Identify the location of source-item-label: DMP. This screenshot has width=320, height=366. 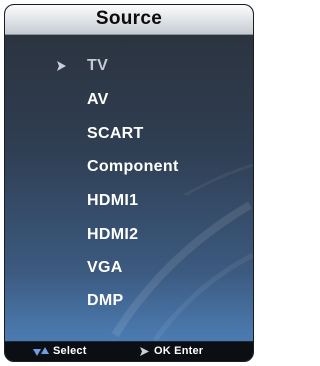
(105, 300).